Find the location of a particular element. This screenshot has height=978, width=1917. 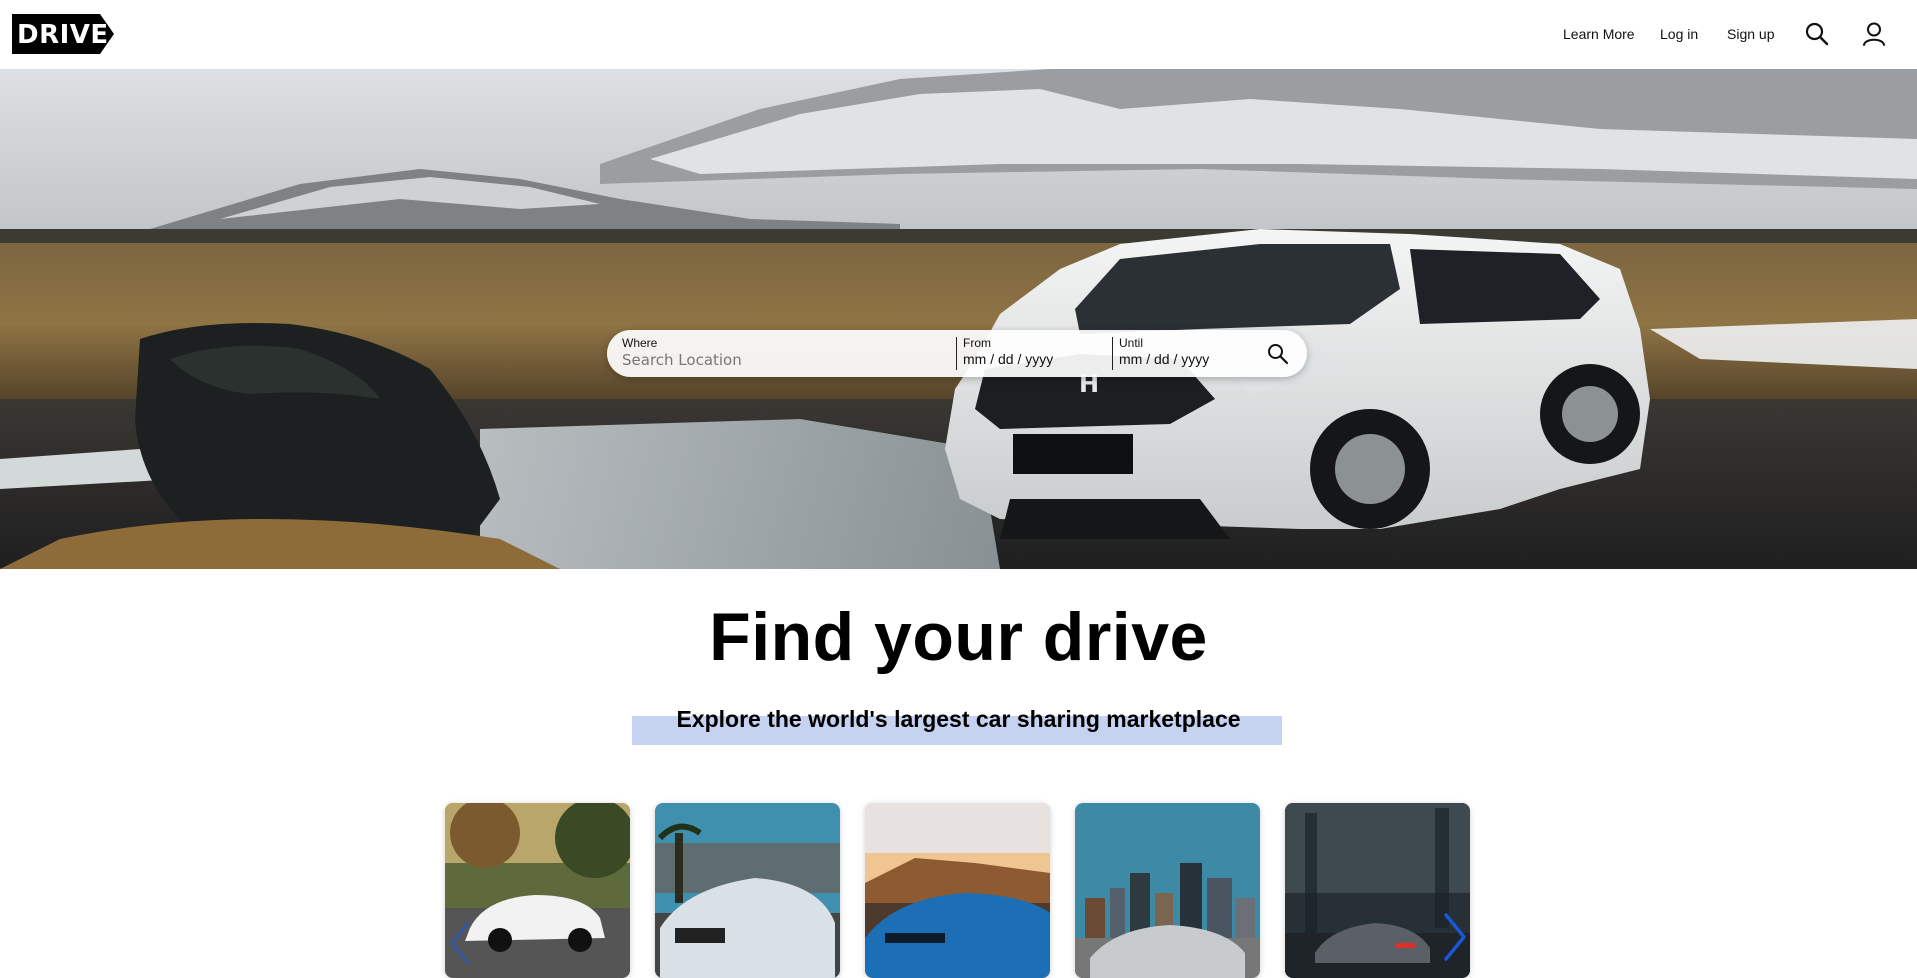

page-title: Find your drive is located at coordinates (958, 637).